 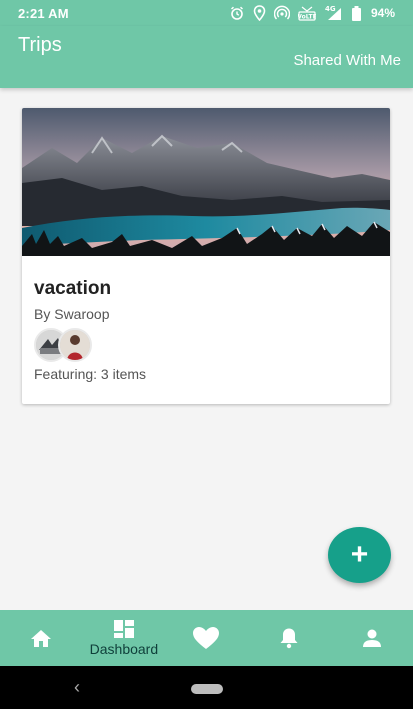 I want to click on status-icons: VoLTE 4G 94%, so click(x=312, y=13).